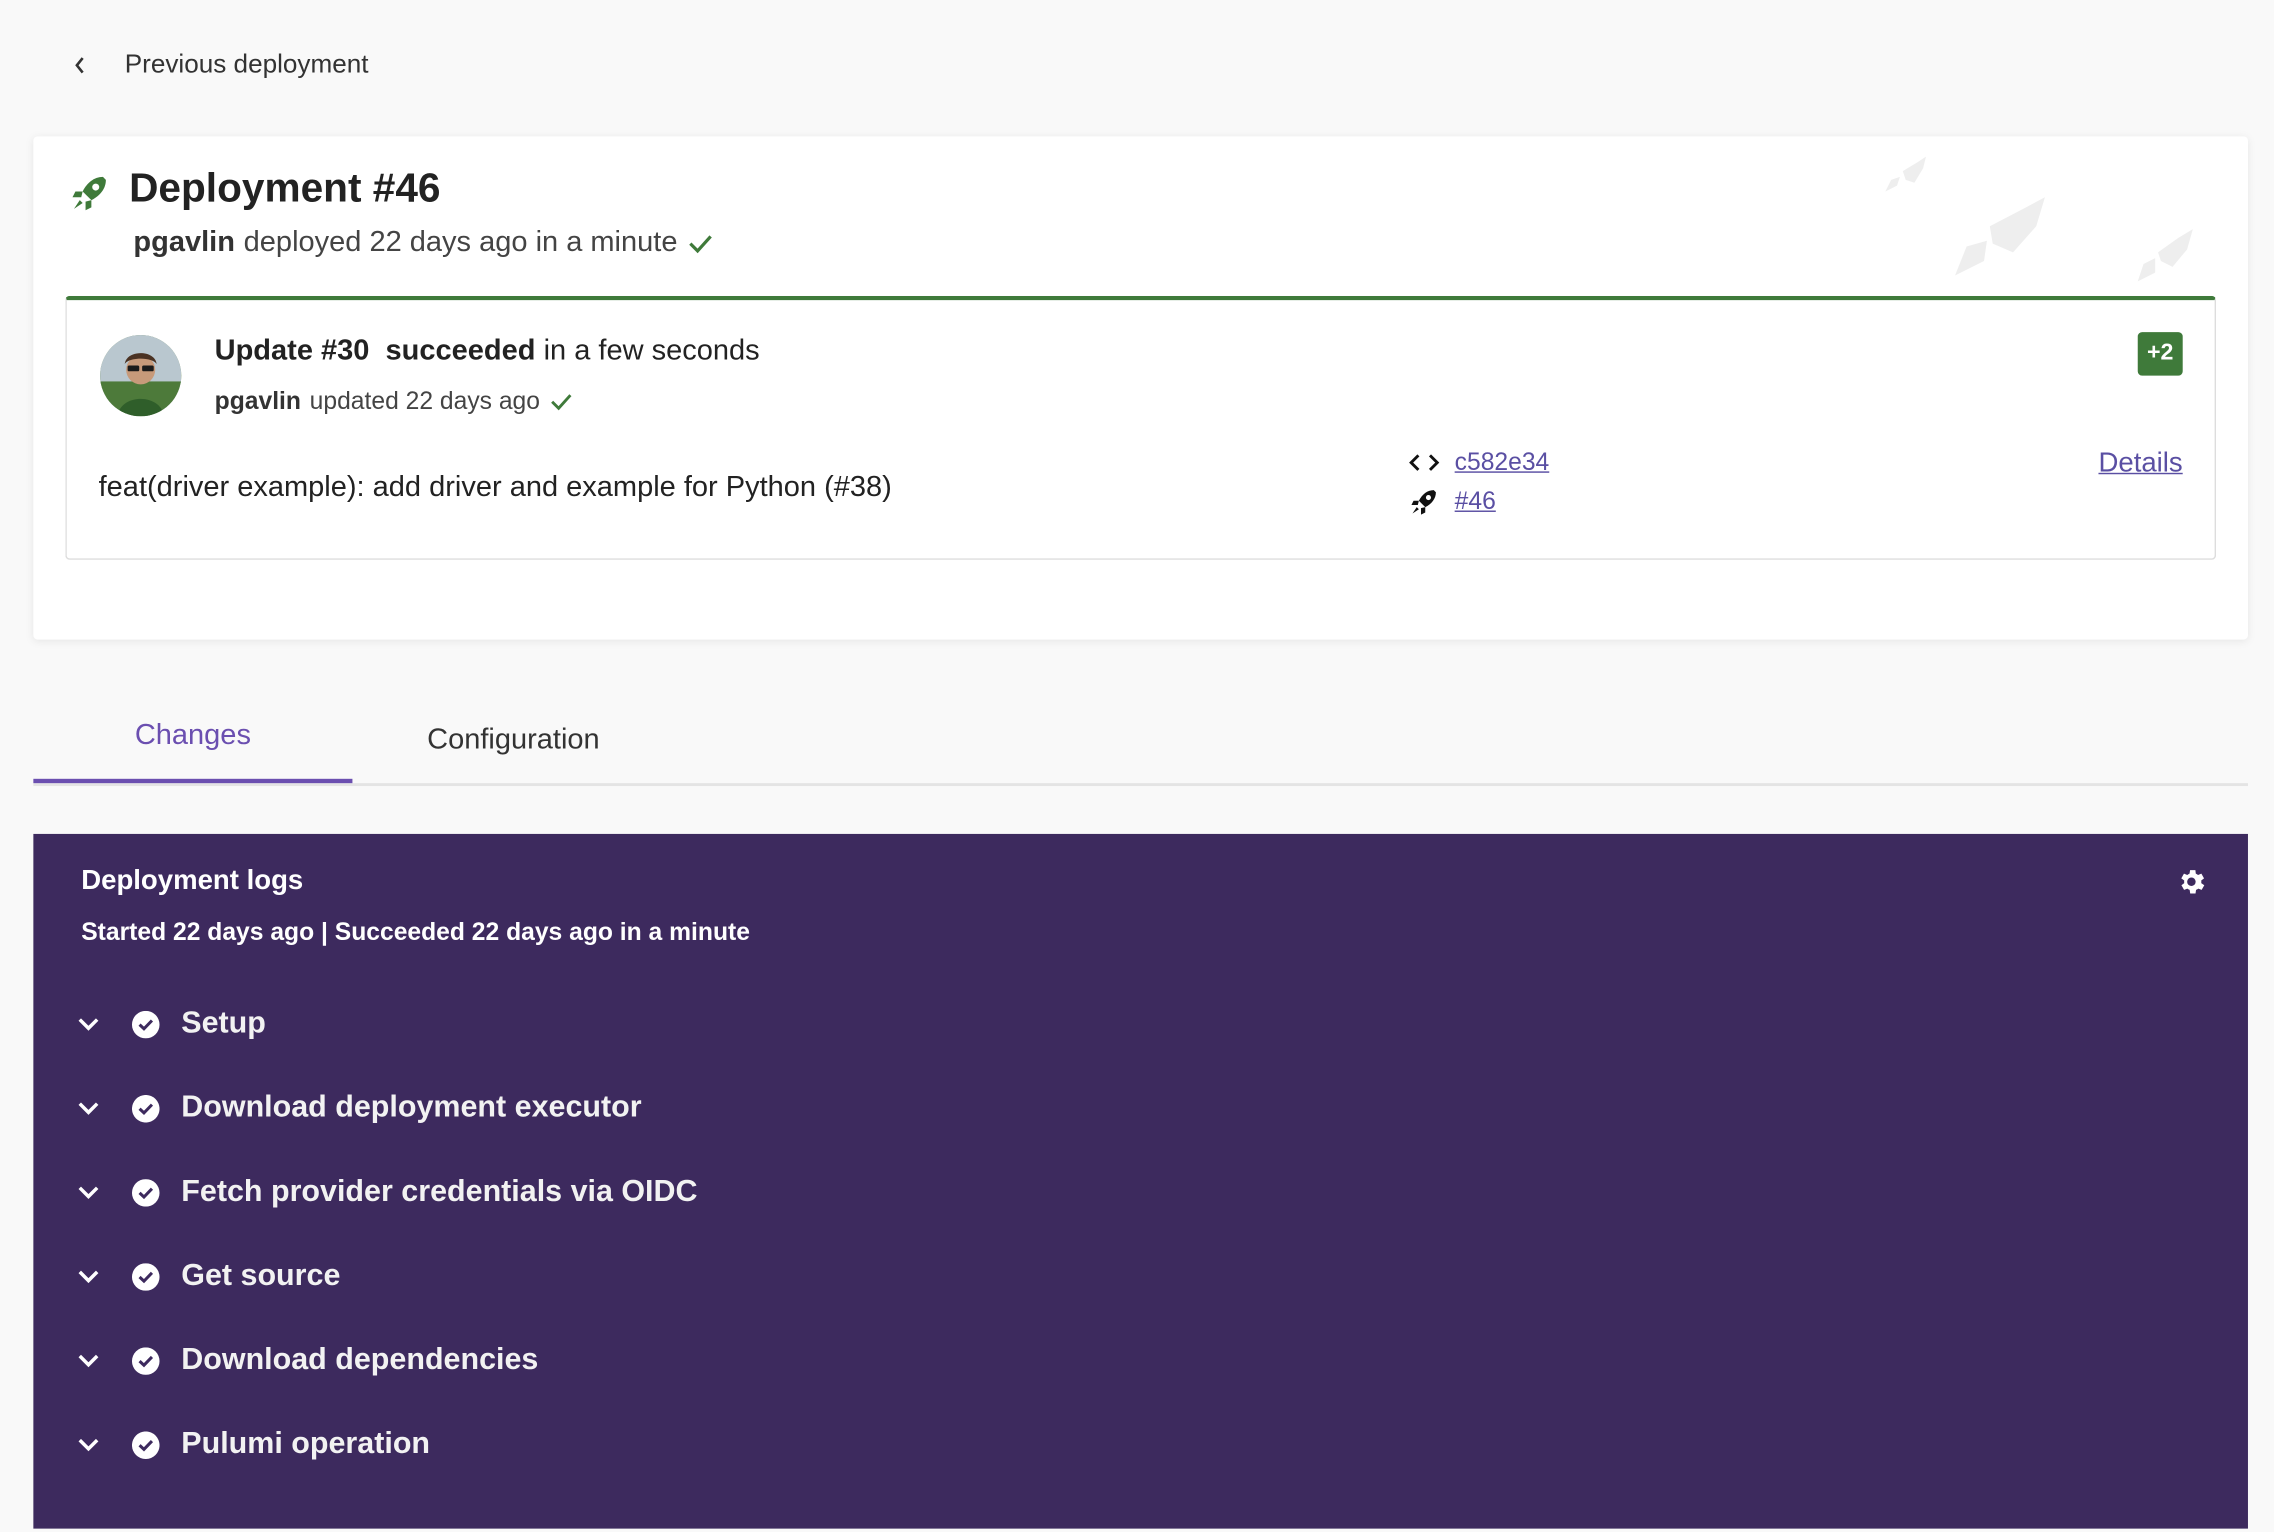 The image size is (2274, 1532). Describe the element at coordinates (306, 1444) in the screenshot. I see `log-step-label: Pulumi operation` at that location.